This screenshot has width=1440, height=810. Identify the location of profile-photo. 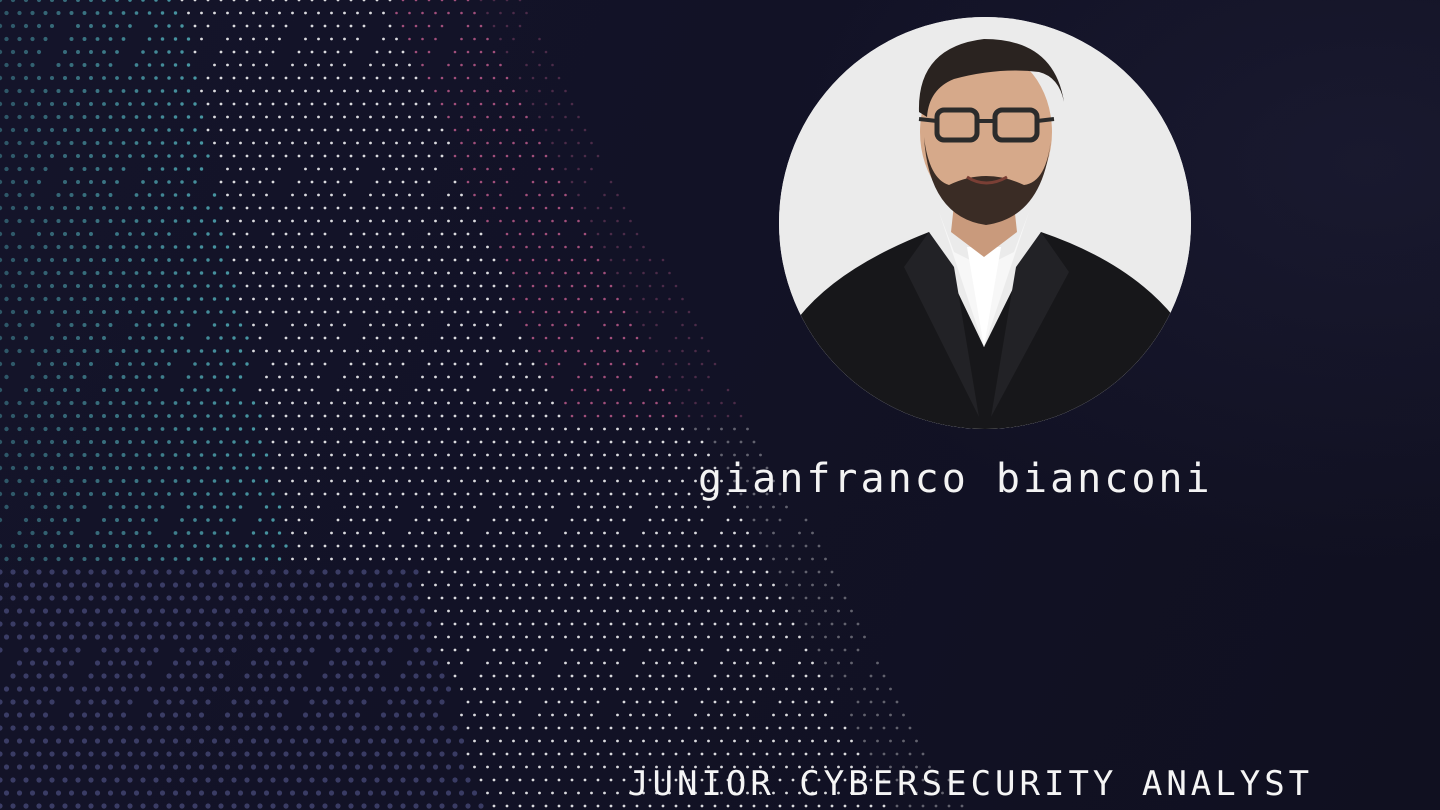
(985, 223).